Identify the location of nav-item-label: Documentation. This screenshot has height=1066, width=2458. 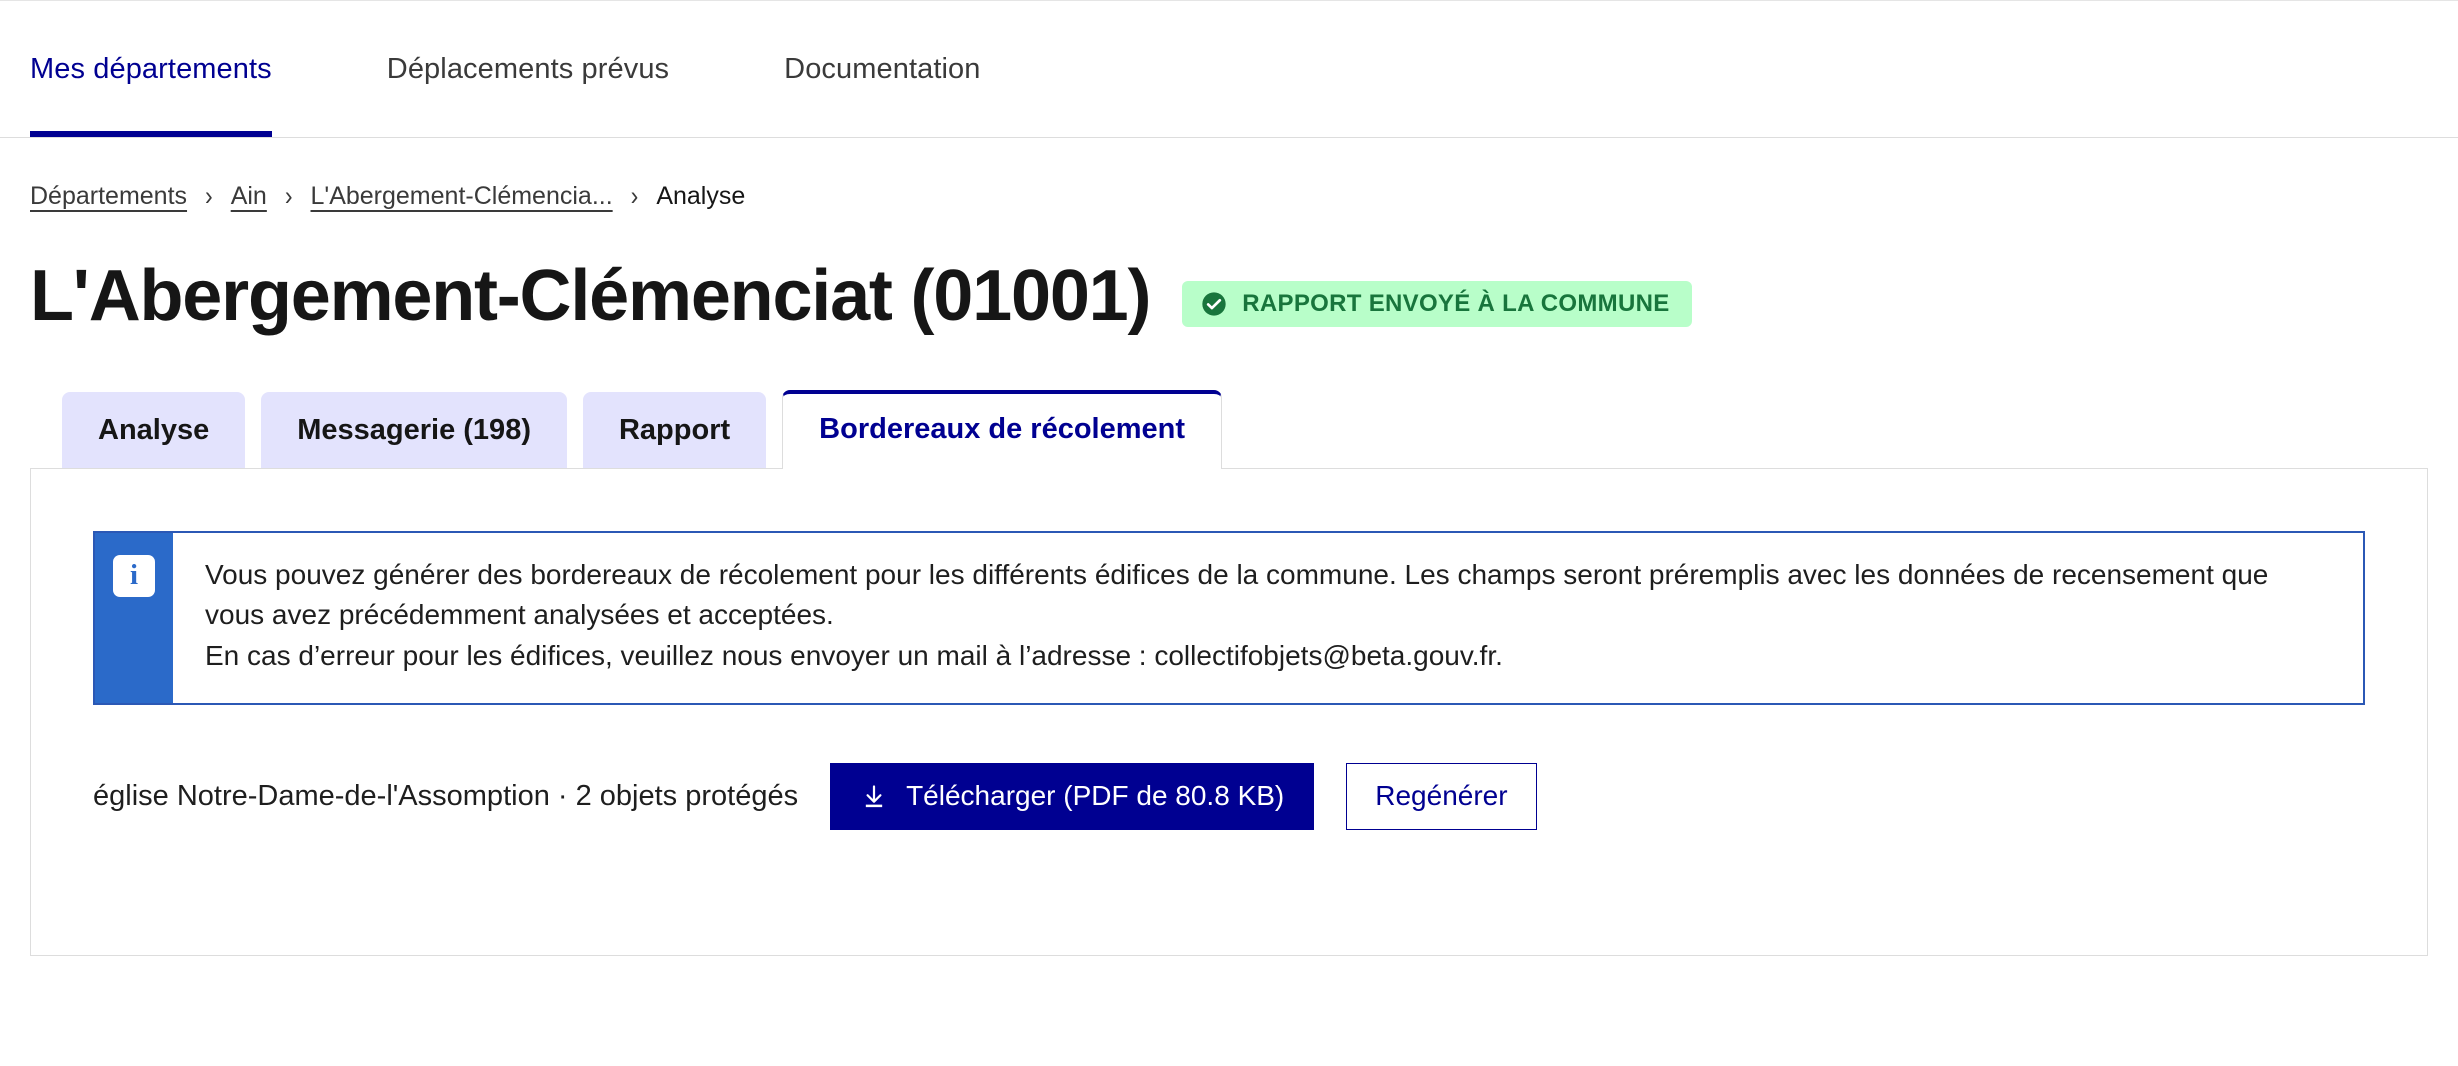
(882, 68).